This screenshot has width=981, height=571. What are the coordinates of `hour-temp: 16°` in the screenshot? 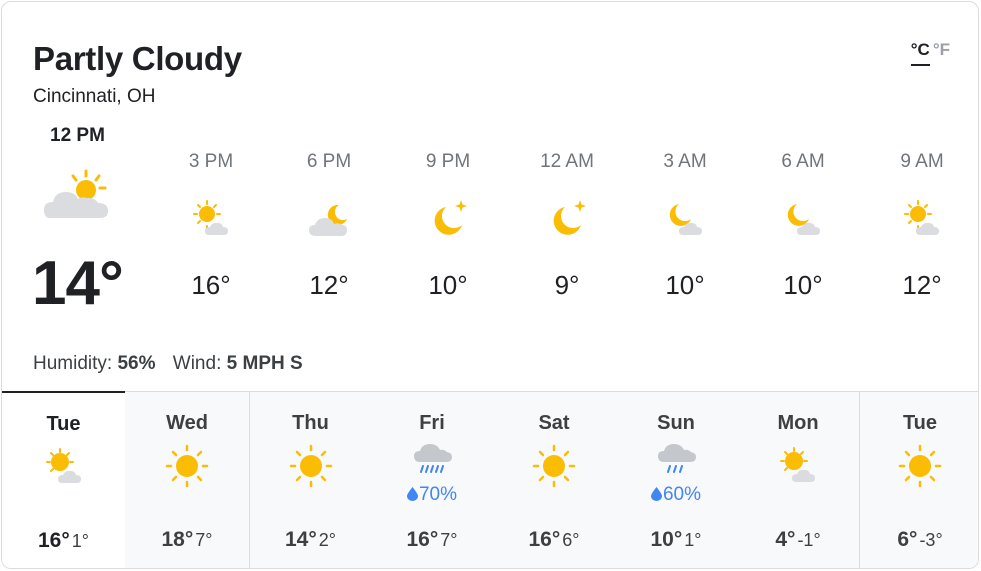 It's located at (211, 285).